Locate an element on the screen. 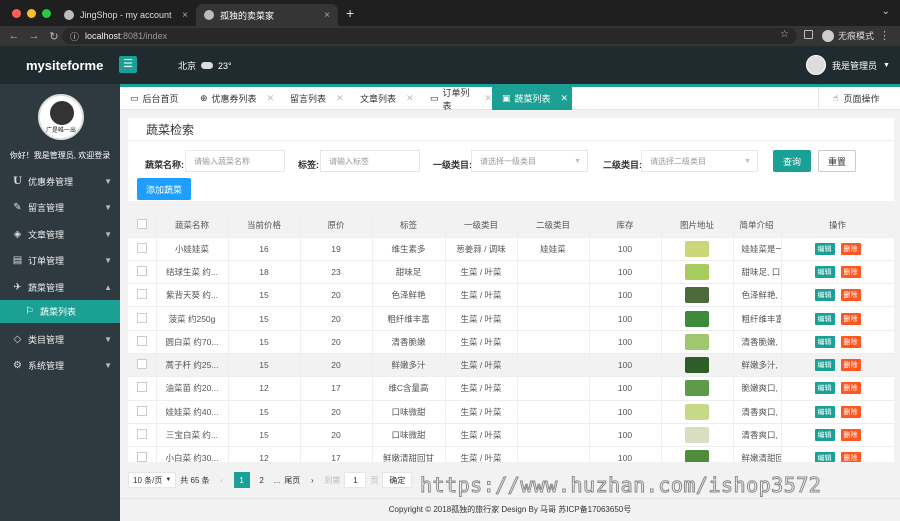 Image resolution: width=900 pixels, height=521 pixels. sidebar-item-vegetables: ✈ 蔬菜管理 ▲ is located at coordinates (60, 287).